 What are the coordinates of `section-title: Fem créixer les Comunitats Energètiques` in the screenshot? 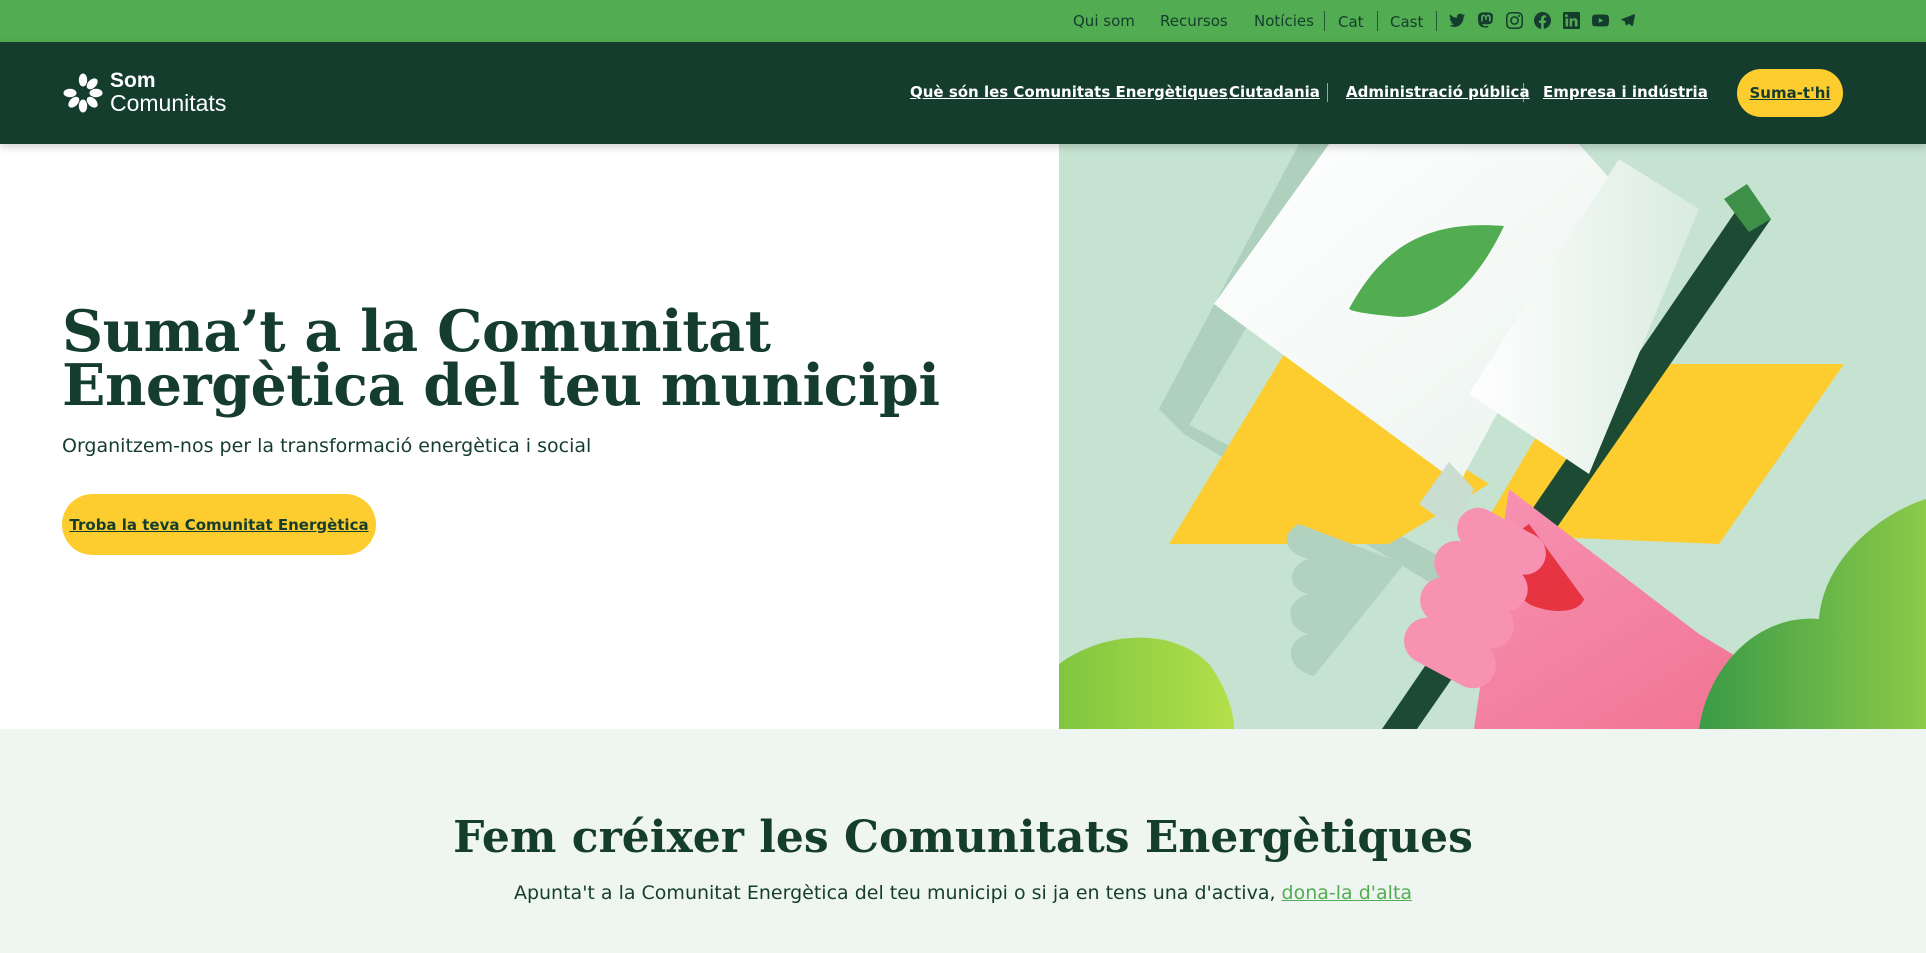 It's located at (963, 837).